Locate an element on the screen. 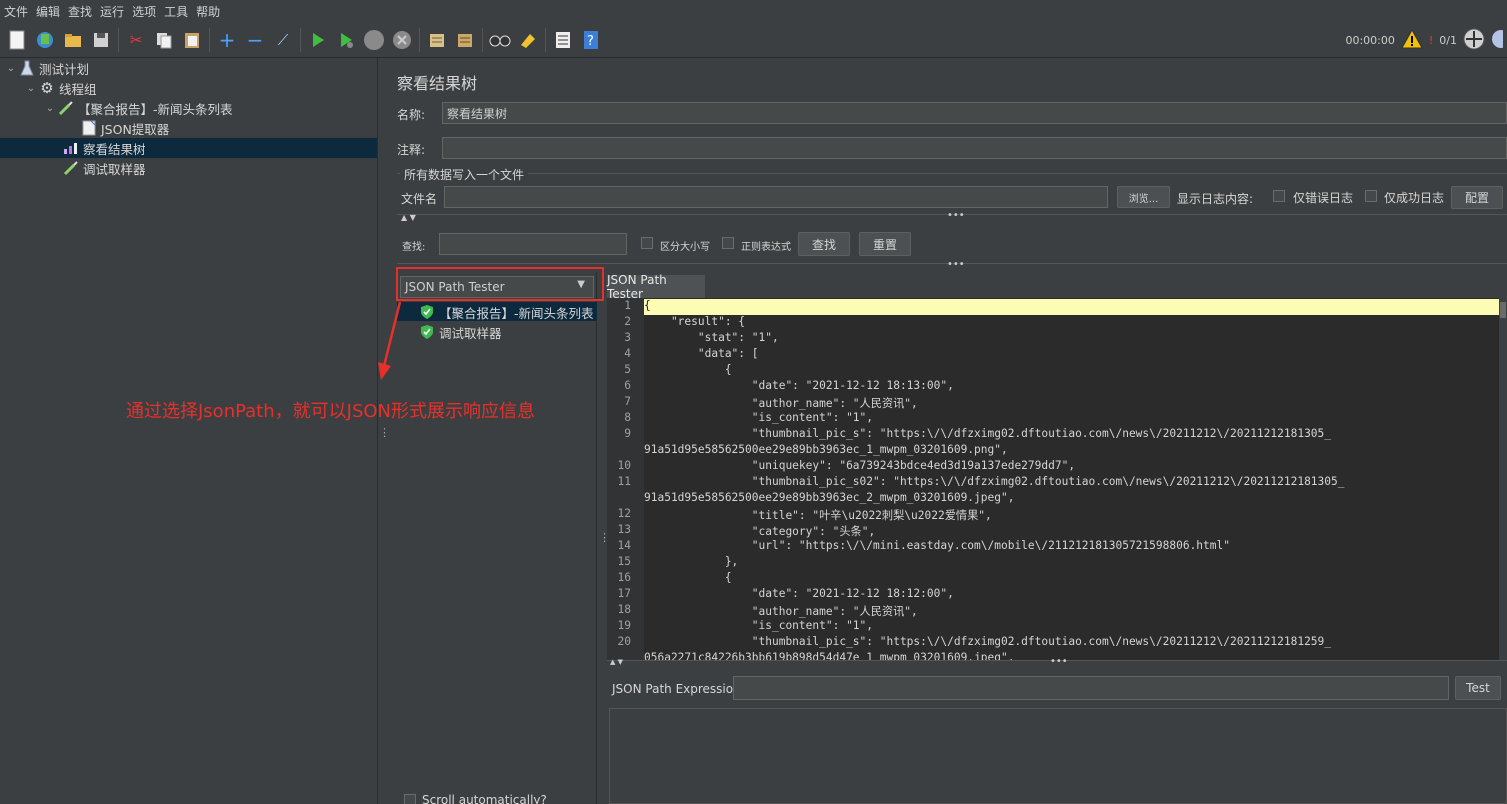 The height and width of the screenshot is (804, 1507). clear-icon is located at coordinates (437, 40).